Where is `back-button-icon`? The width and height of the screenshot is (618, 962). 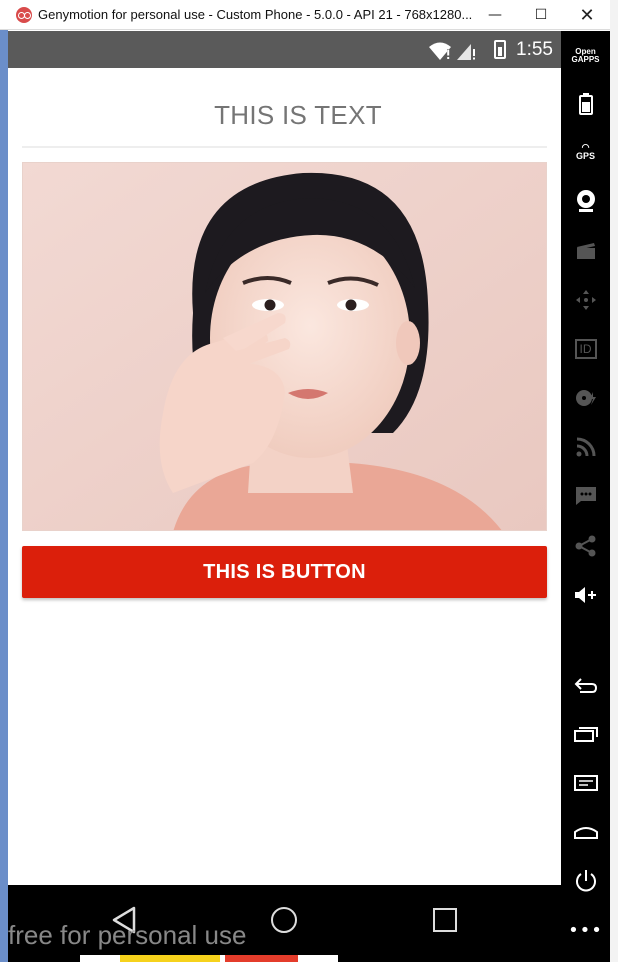 back-button-icon is located at coordinates (585, 685).